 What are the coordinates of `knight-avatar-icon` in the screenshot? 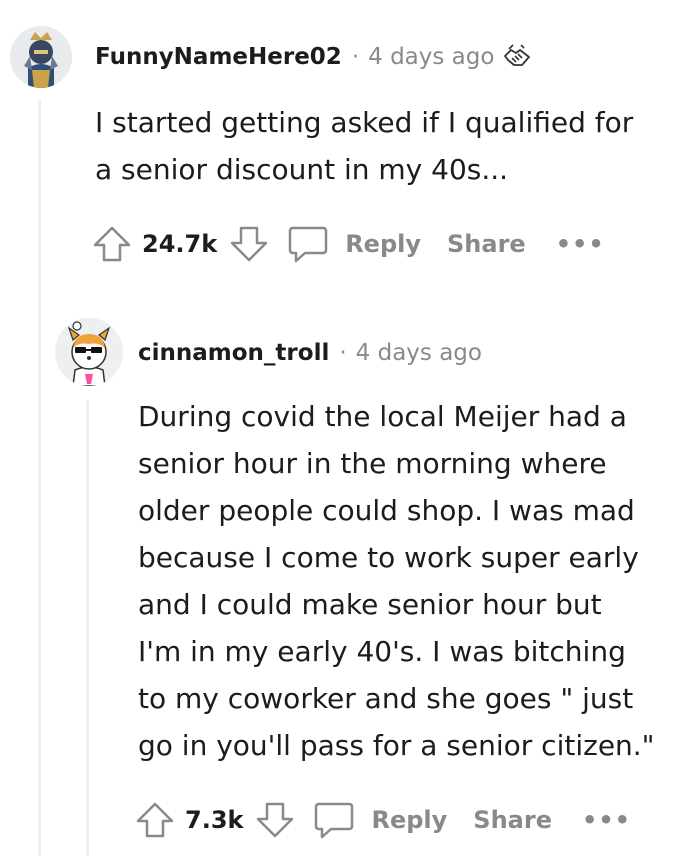 It's located at (41, 57).